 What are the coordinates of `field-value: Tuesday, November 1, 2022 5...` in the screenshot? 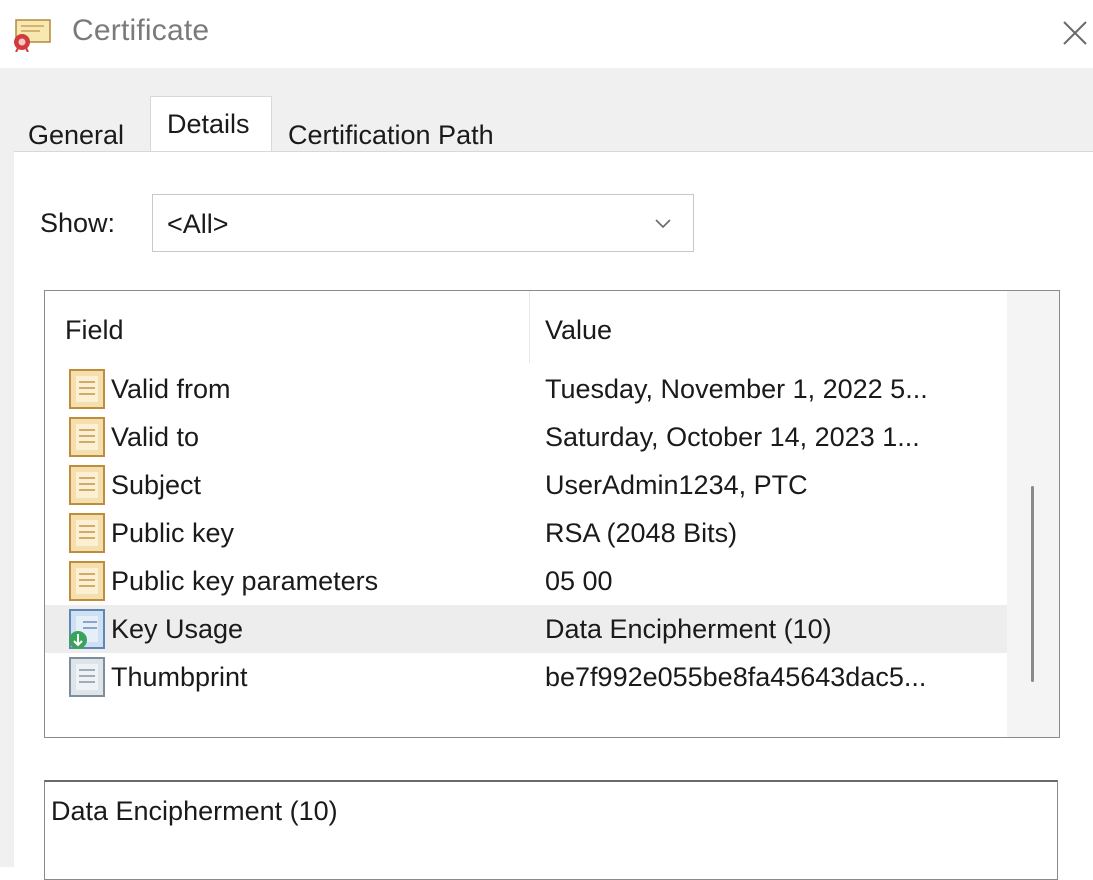 It's located at (736, 389).